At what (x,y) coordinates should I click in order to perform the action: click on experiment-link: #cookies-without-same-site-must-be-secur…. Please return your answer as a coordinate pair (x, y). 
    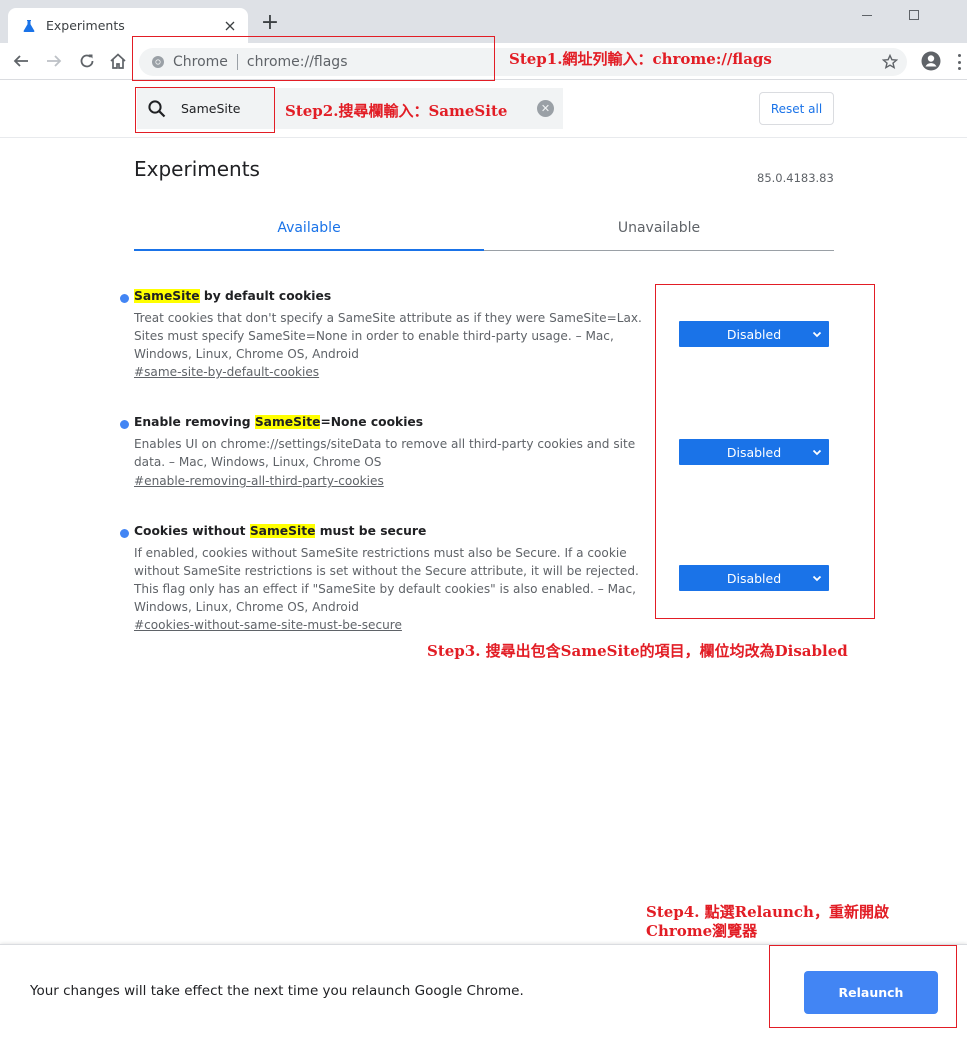
    Looking at the image, I should click on (268, 625).